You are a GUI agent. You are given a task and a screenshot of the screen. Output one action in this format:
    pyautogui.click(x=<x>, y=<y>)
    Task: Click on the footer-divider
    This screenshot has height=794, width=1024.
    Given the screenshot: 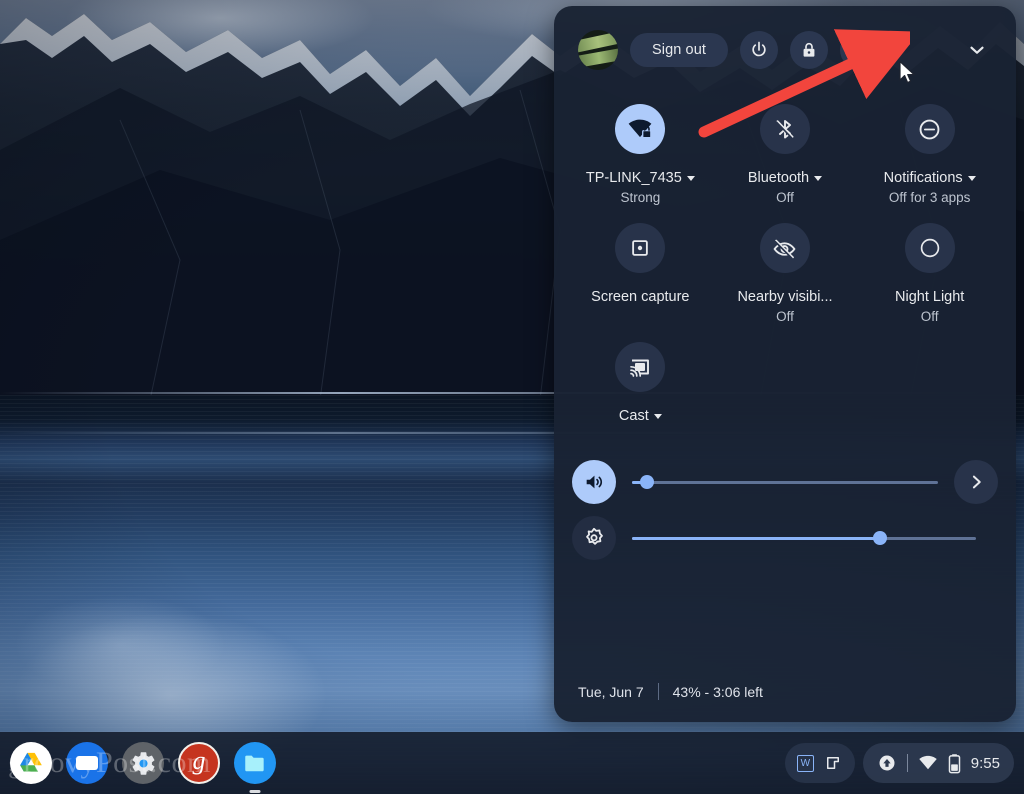 What is the action you would take?
    pyautogui.click(x=658, y=691)
    